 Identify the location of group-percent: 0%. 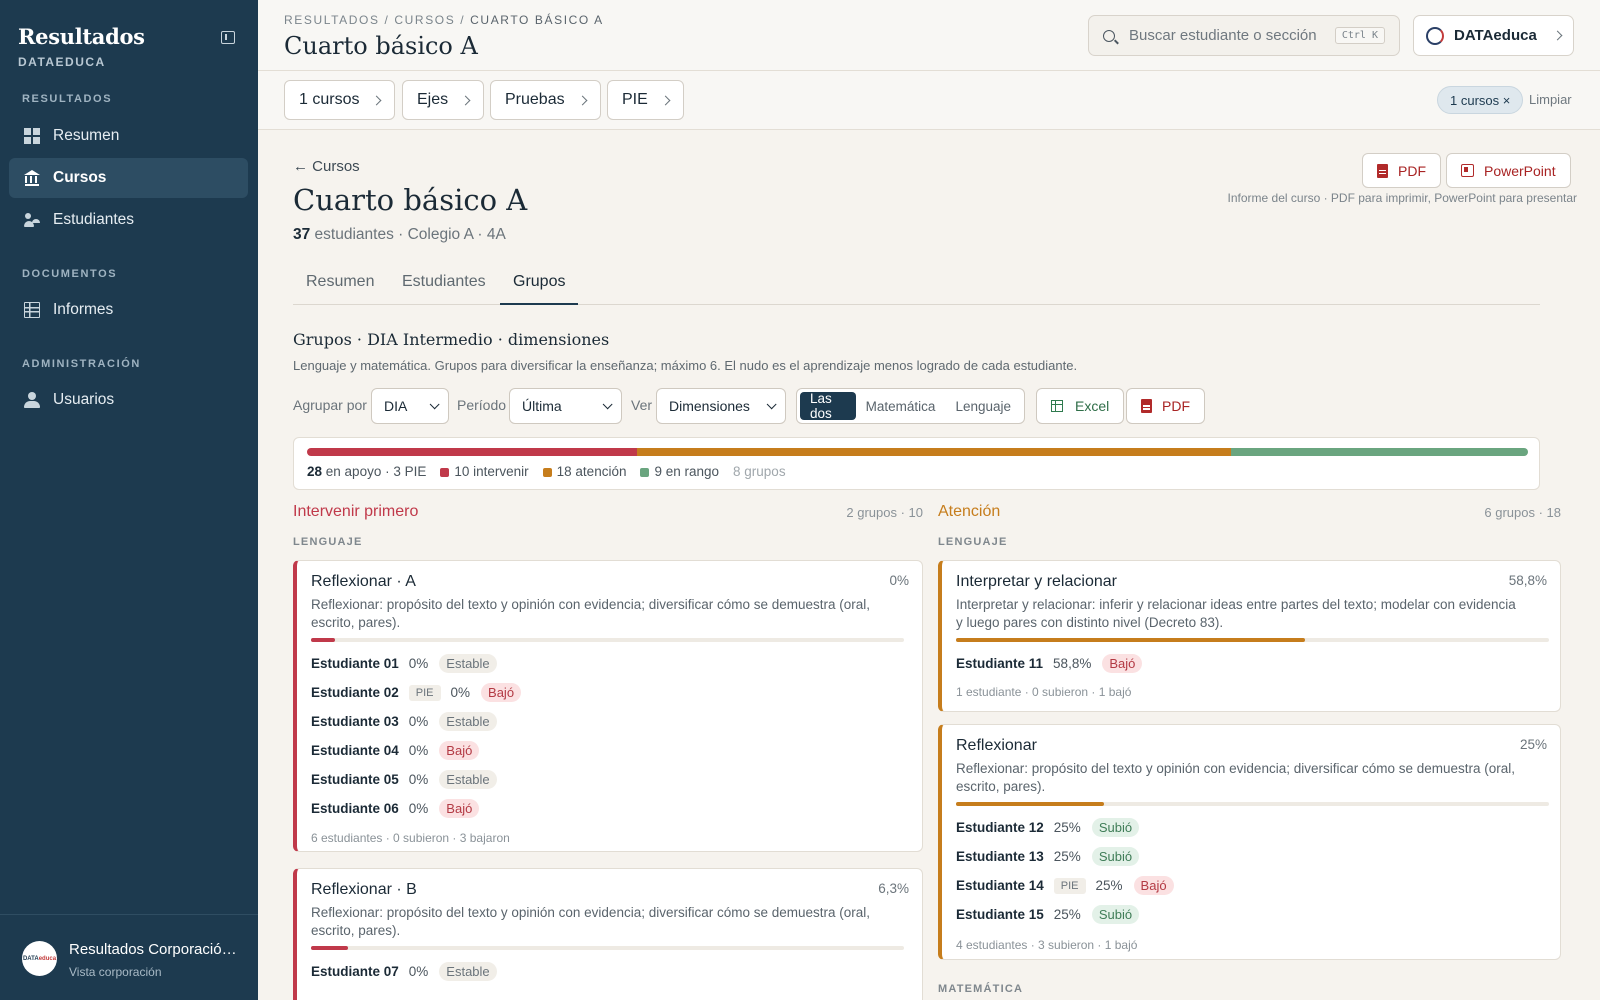
(899, 580).